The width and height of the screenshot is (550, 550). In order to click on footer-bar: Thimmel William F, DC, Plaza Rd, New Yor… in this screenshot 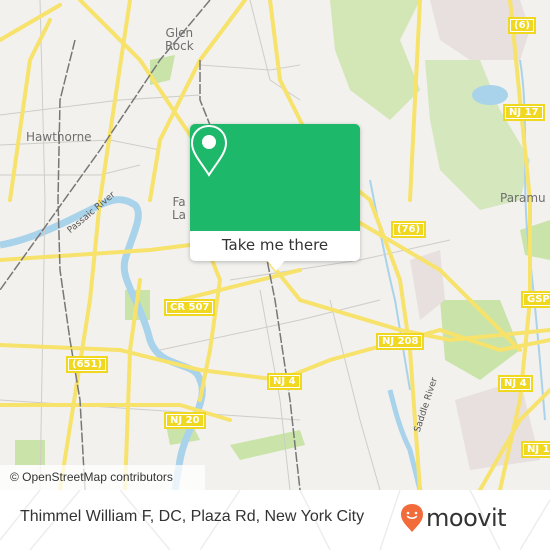, I will do `click(275, 520)`.